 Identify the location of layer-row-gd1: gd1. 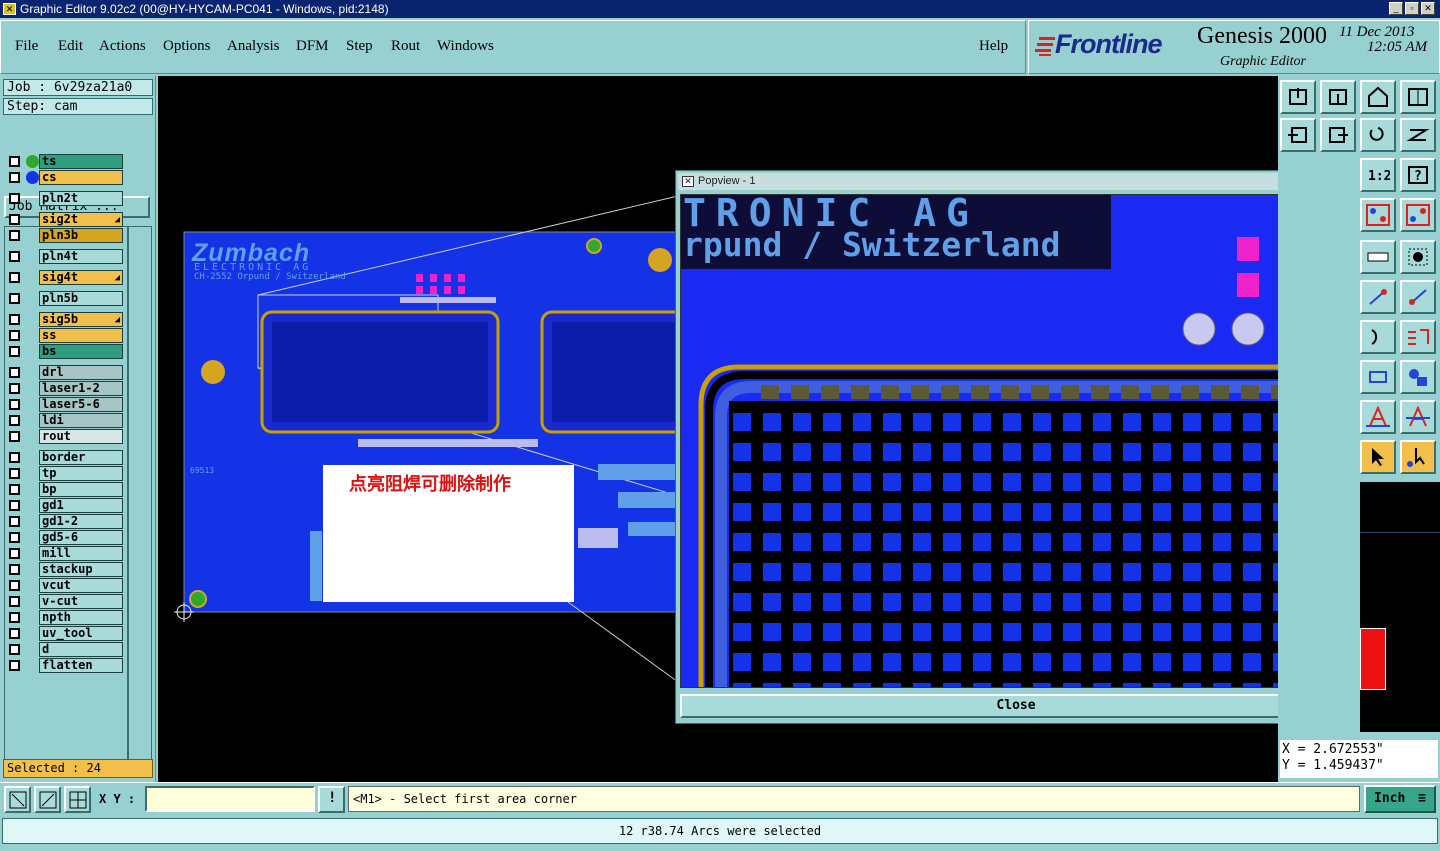
(65, 505).